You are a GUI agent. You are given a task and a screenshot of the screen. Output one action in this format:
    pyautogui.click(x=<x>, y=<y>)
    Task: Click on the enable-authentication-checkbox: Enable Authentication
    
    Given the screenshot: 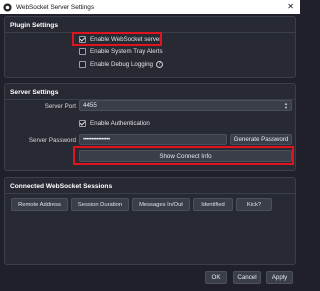 What is the action you would take?
    pyautogui.click(x=114, y=123)
    